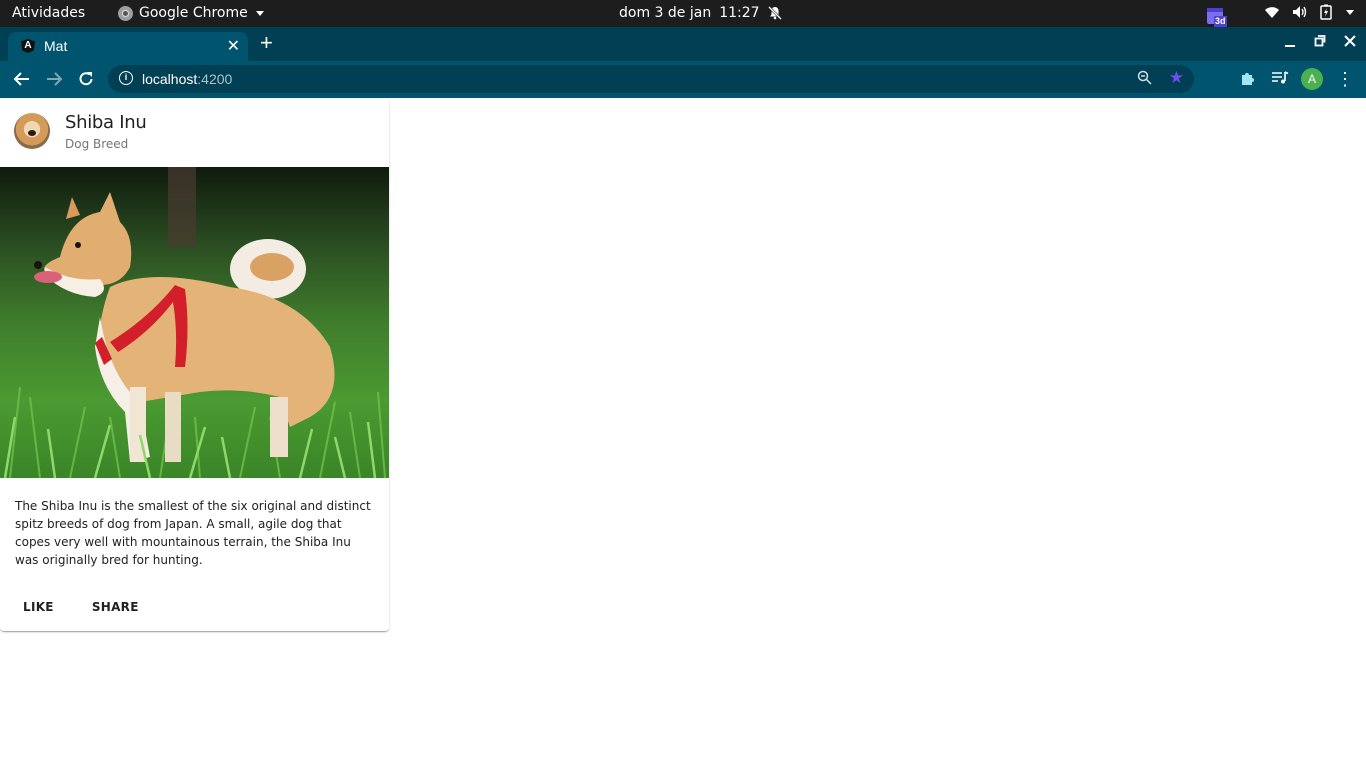 The width and height of the screenshot is (1366, 768). I want to click on puzzle-icon, so click(1248, 79).